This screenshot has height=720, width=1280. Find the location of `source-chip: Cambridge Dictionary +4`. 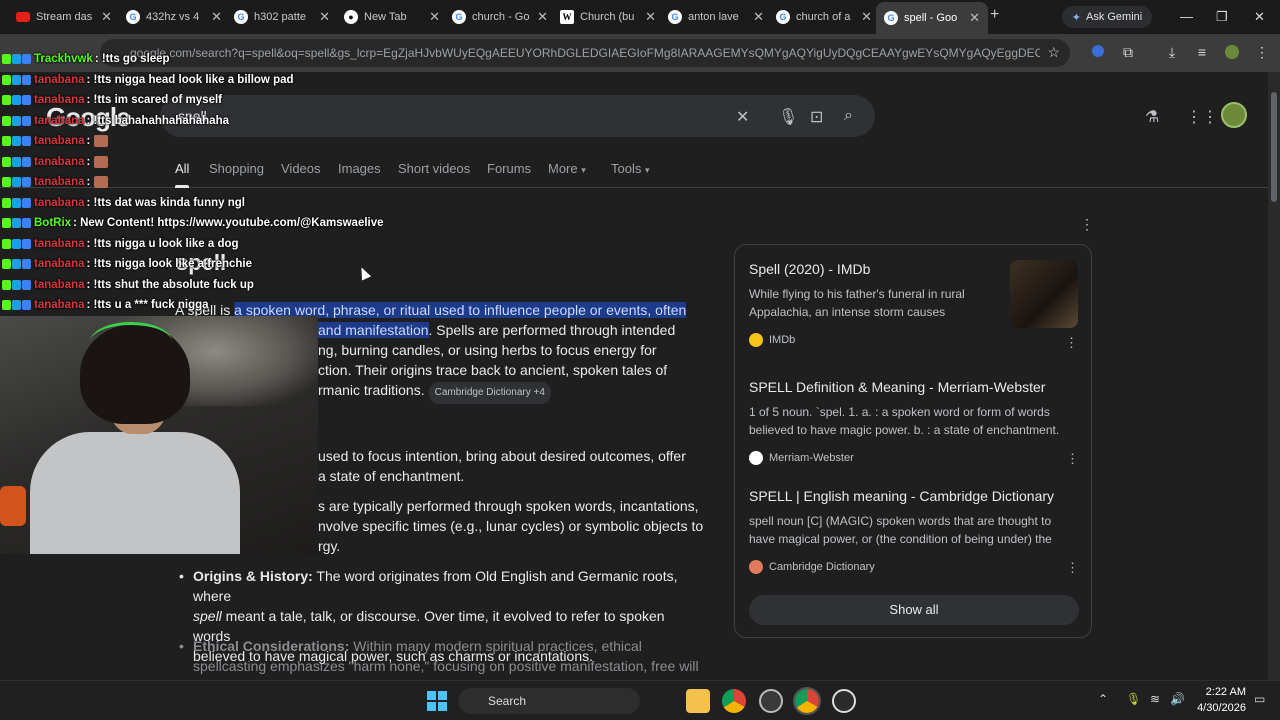

source-chip: Cambridge Dictionary +4 is located at coordinates (489, 393).